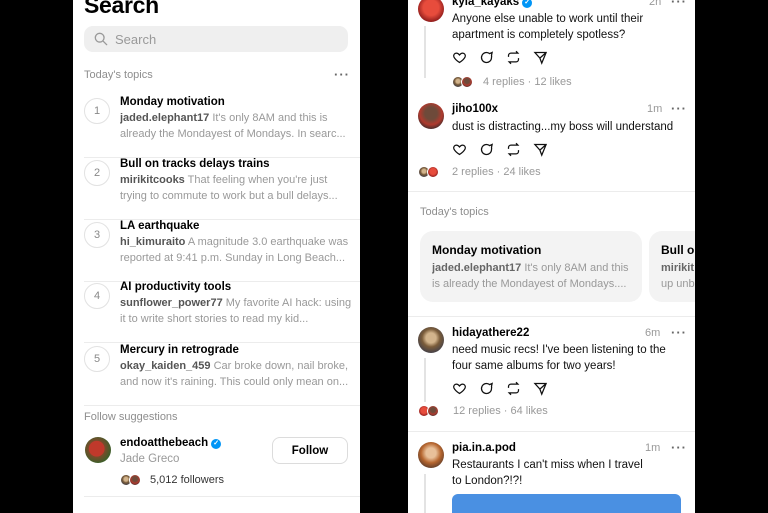 This screenshot has width=768, height=513. What do you see at coordinates (484, 448) in the screenshot?
I see `post-username: pia.in.a.pod` at bounding box center [484, 448].